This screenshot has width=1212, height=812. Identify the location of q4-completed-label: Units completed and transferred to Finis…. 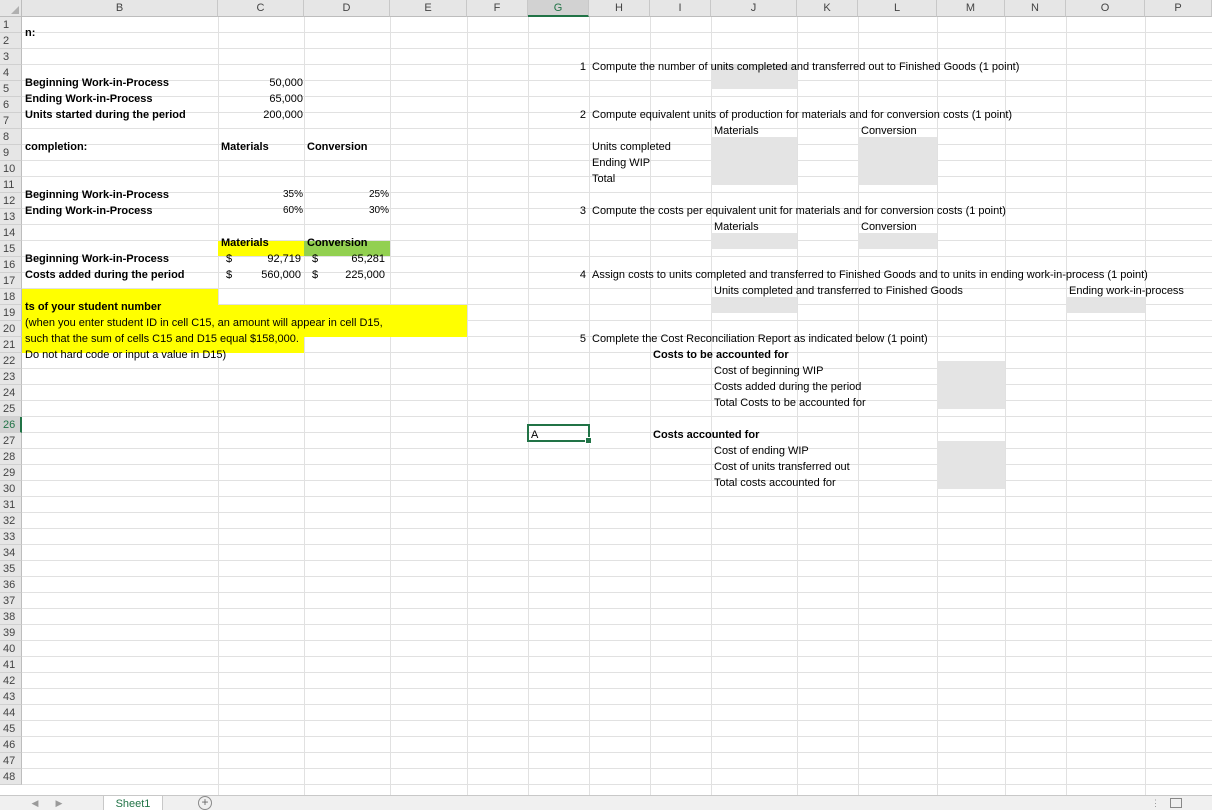
(838, 291).